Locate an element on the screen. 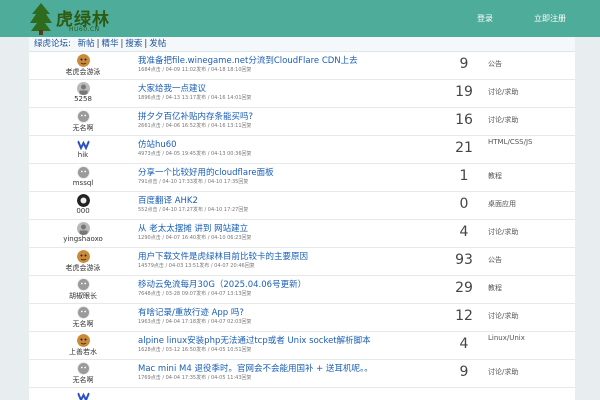 This screenshot has width=600, height=400. username: 上善若水 is located at coordinates (83, 352).